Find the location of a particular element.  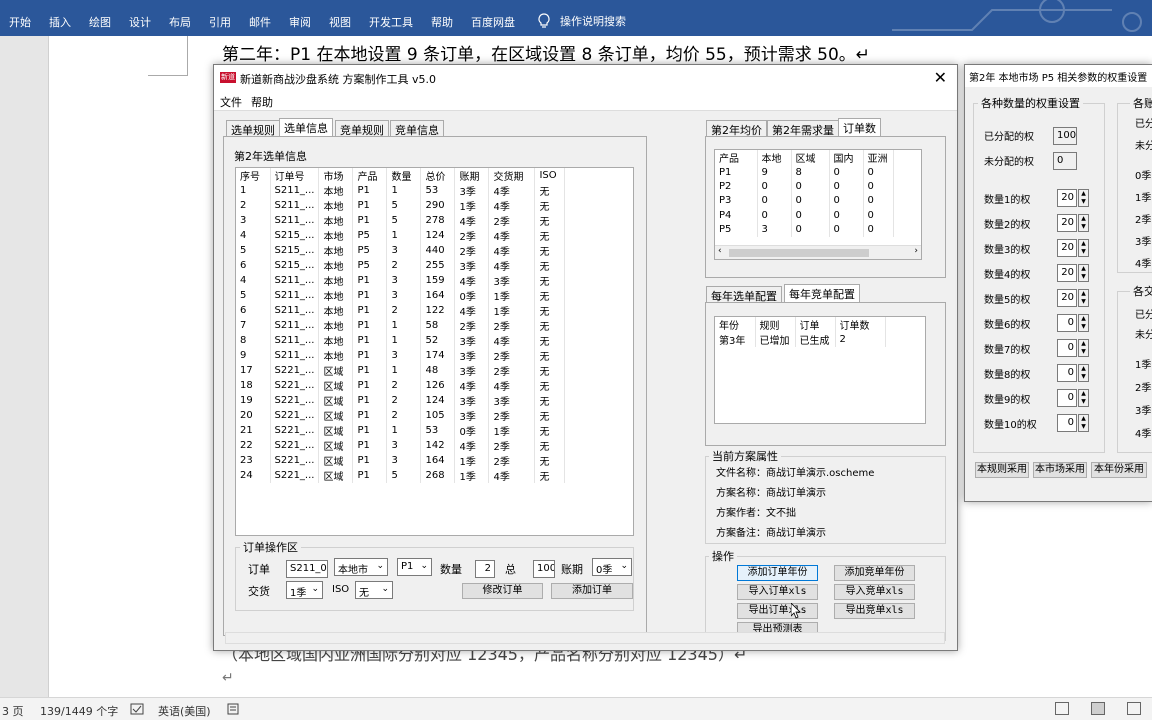

scrollbar-thumb is located at coordinates (799, 253).